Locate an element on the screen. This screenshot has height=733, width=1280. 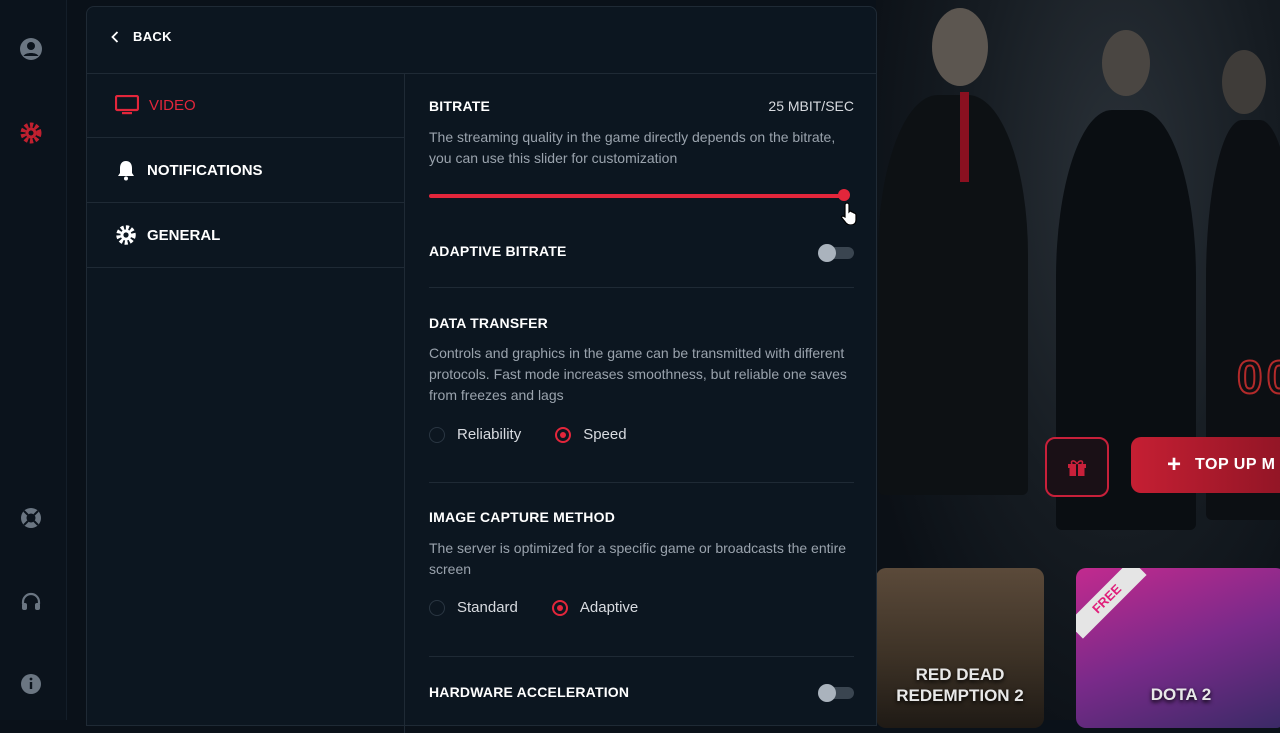
adaptive-bitrate-title: ADAPTIVE BITRATE is located at coordinates (498, 251).